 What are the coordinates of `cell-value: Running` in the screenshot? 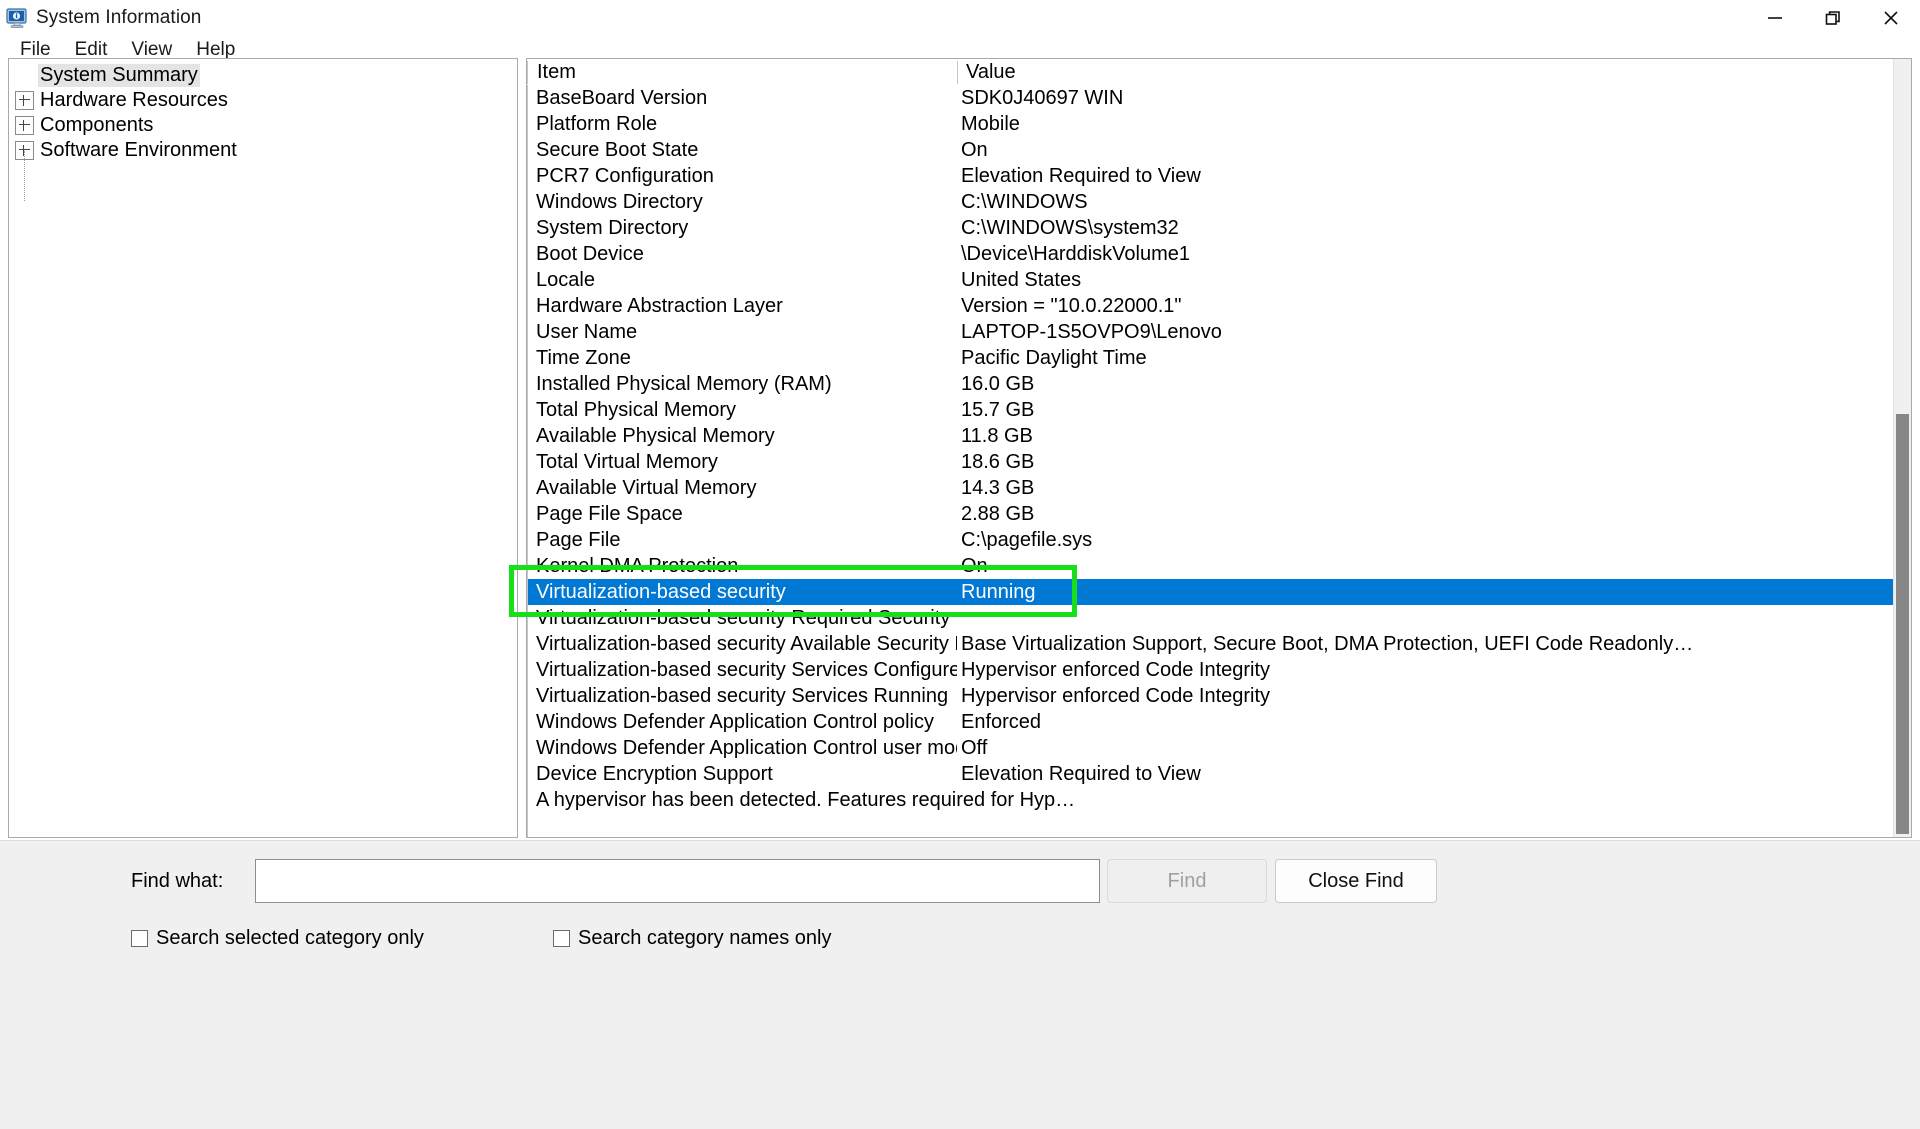 It's located at (998, 591).